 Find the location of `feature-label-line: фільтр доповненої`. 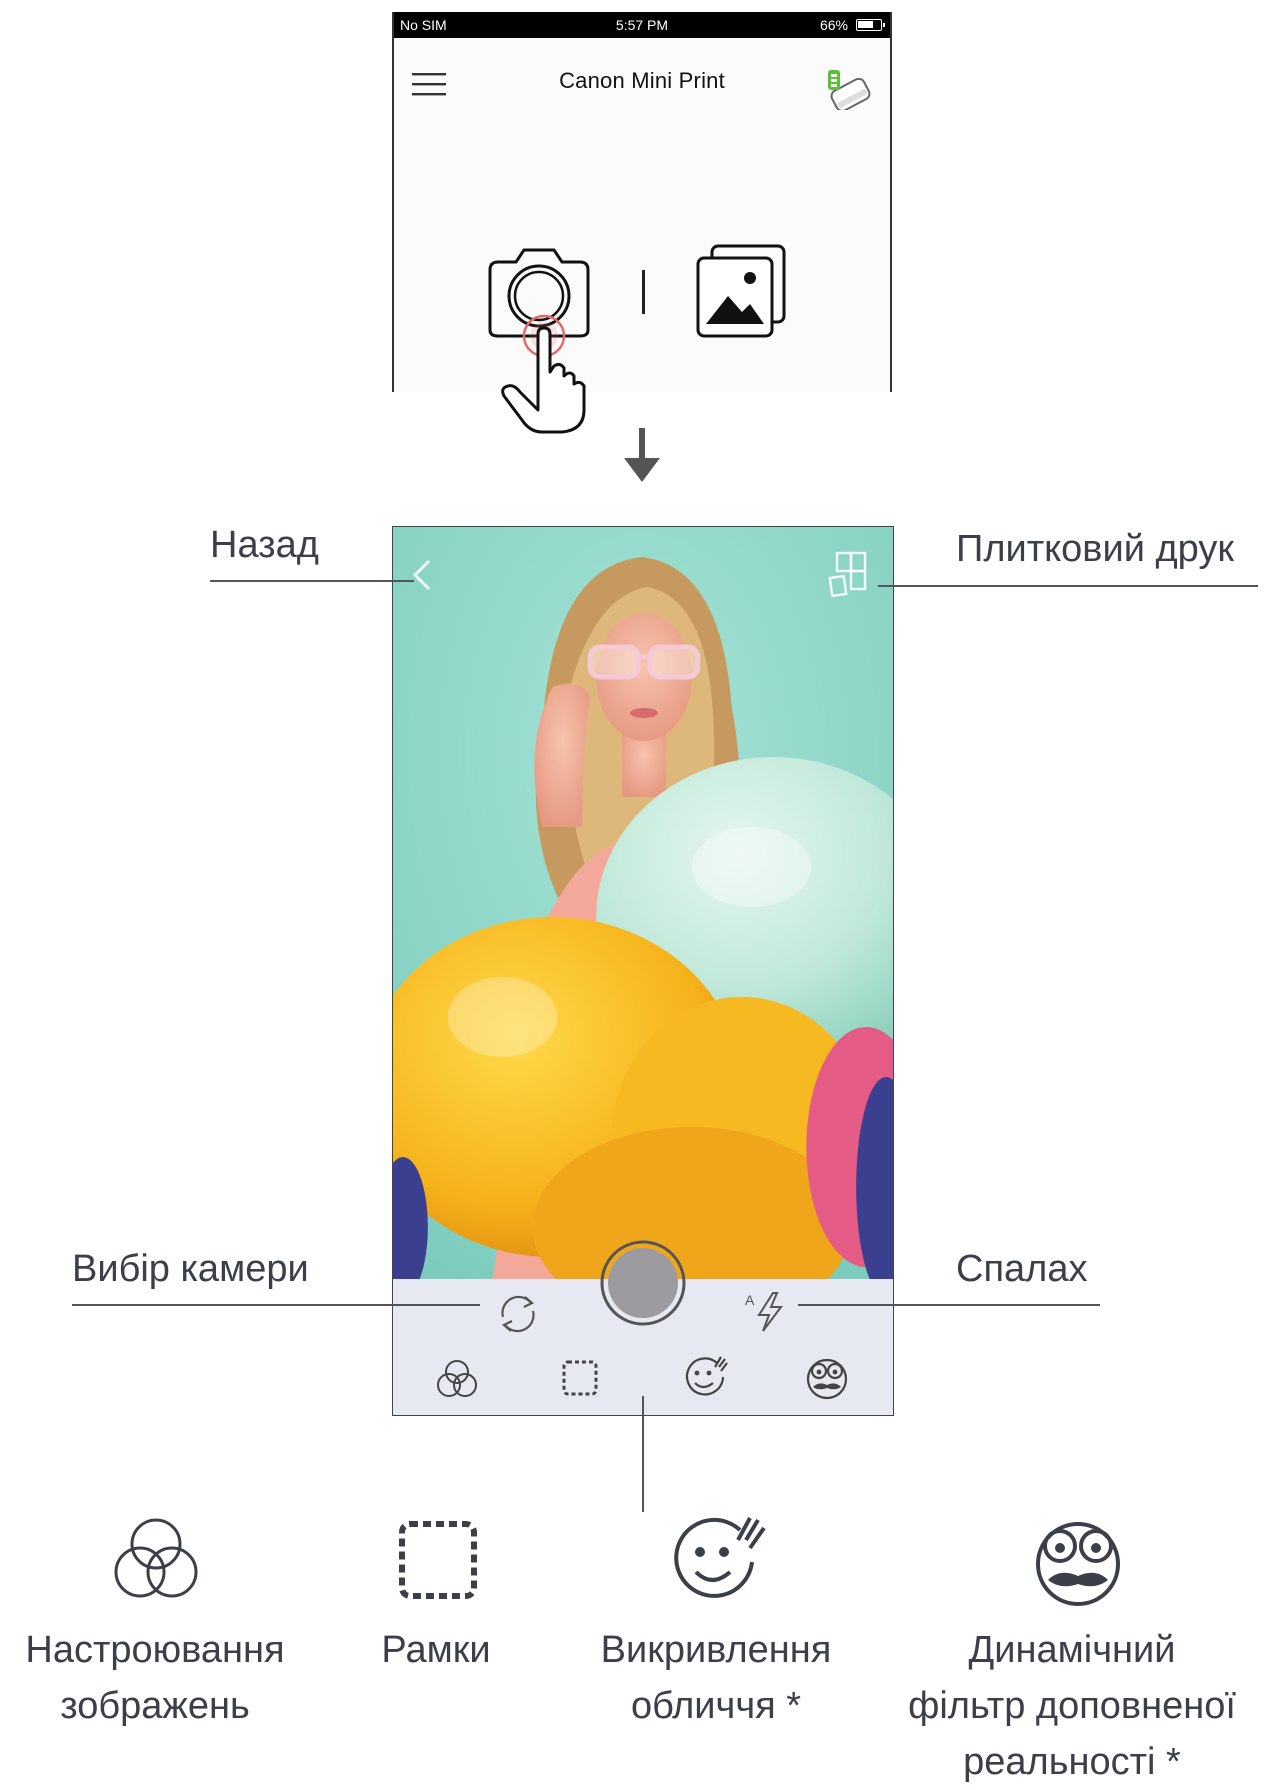

feature-label-line: фільтр доповненої is located at coordinates (1072, 1706).